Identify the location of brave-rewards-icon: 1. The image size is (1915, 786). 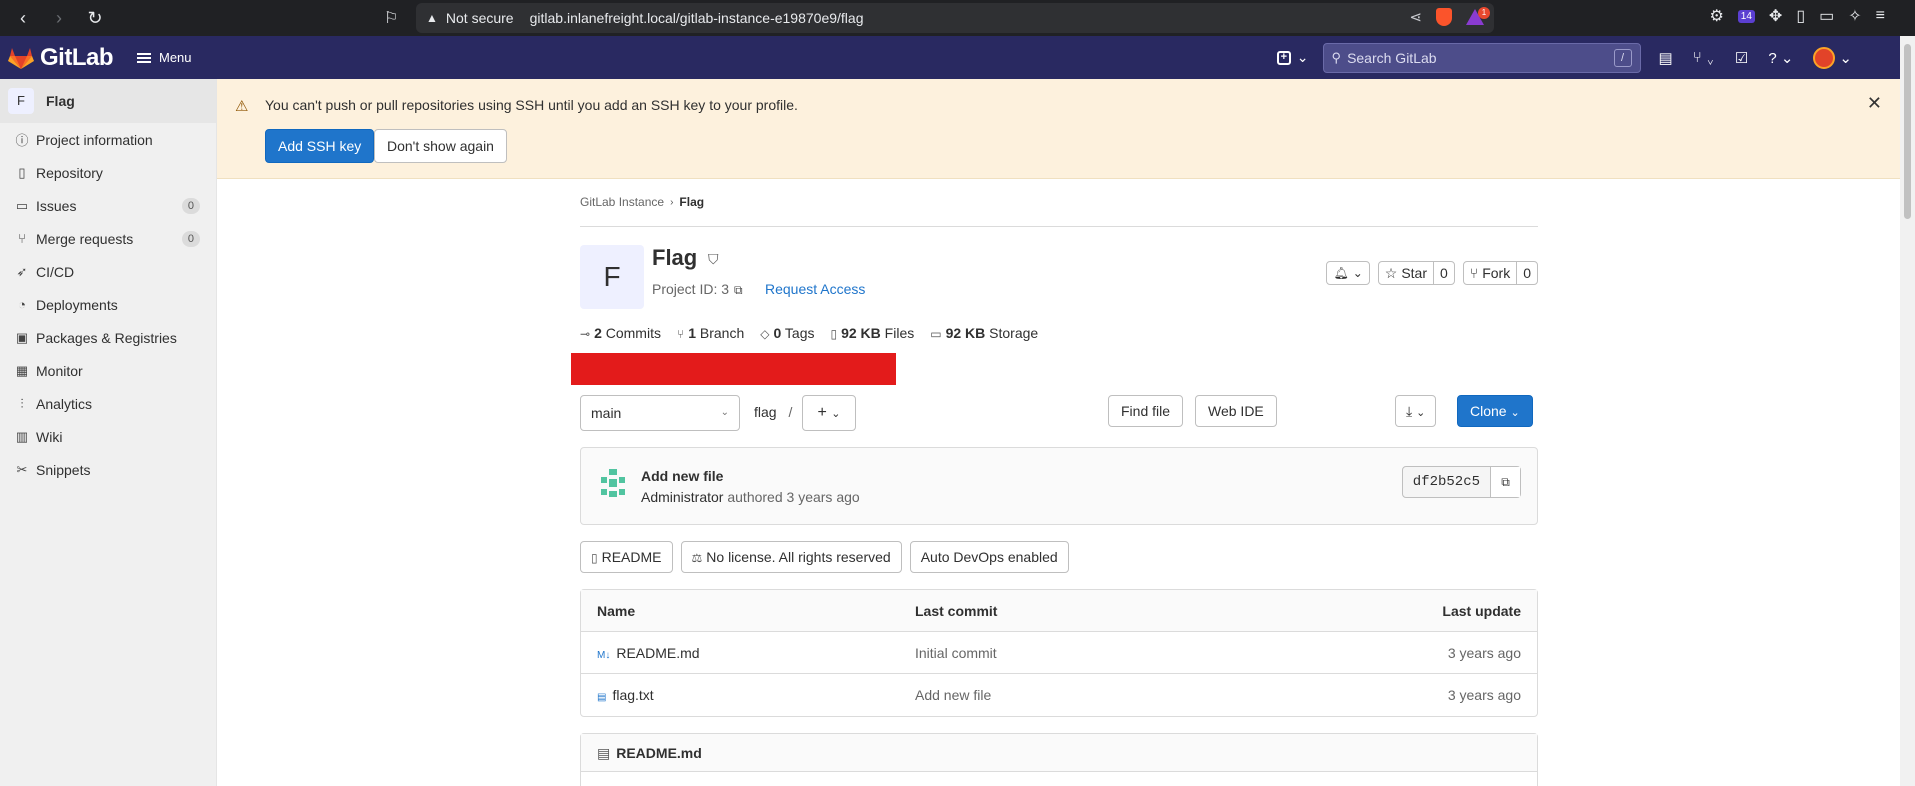
(1478, 16).